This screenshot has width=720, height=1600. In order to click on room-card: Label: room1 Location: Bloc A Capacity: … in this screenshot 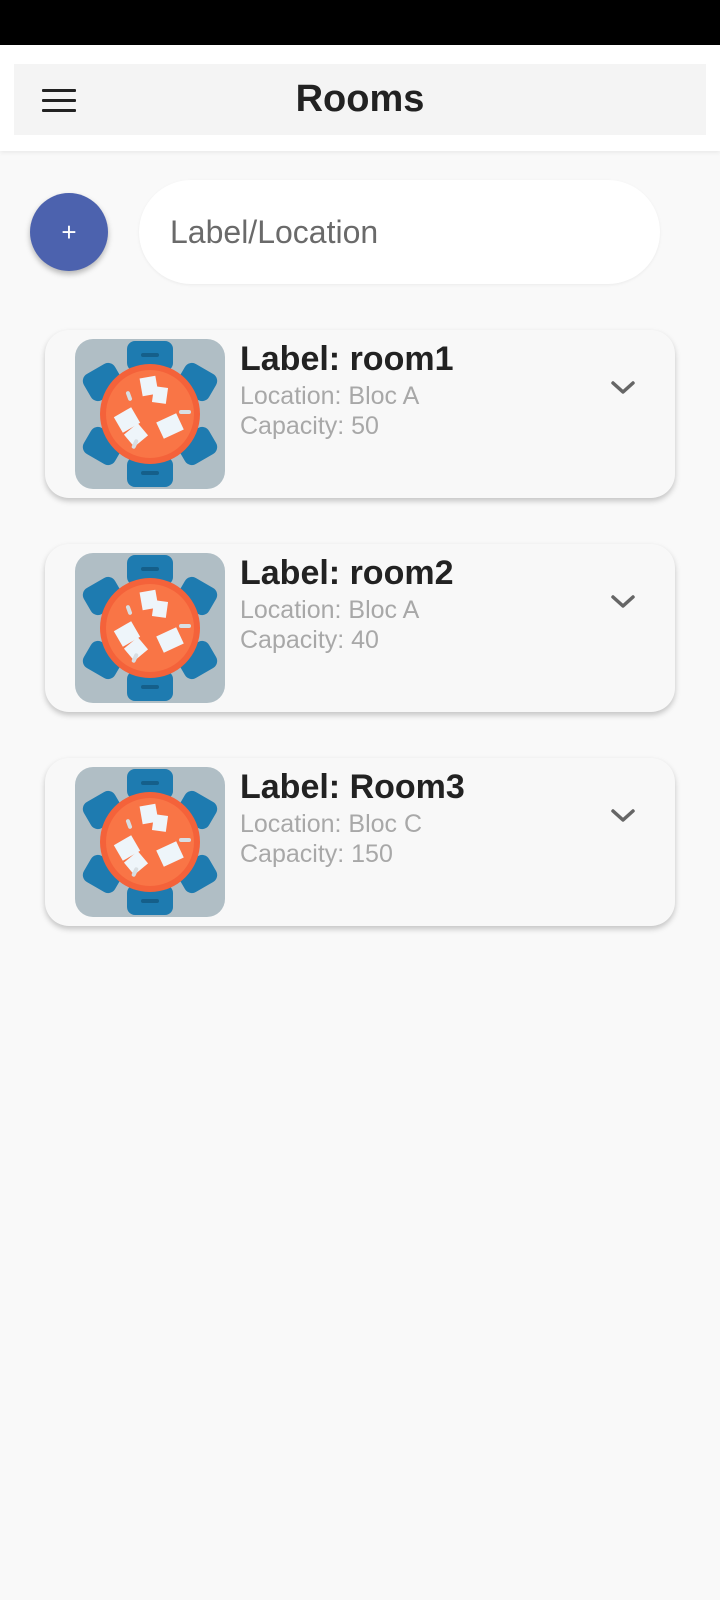, I will do `click(360, 414)`.